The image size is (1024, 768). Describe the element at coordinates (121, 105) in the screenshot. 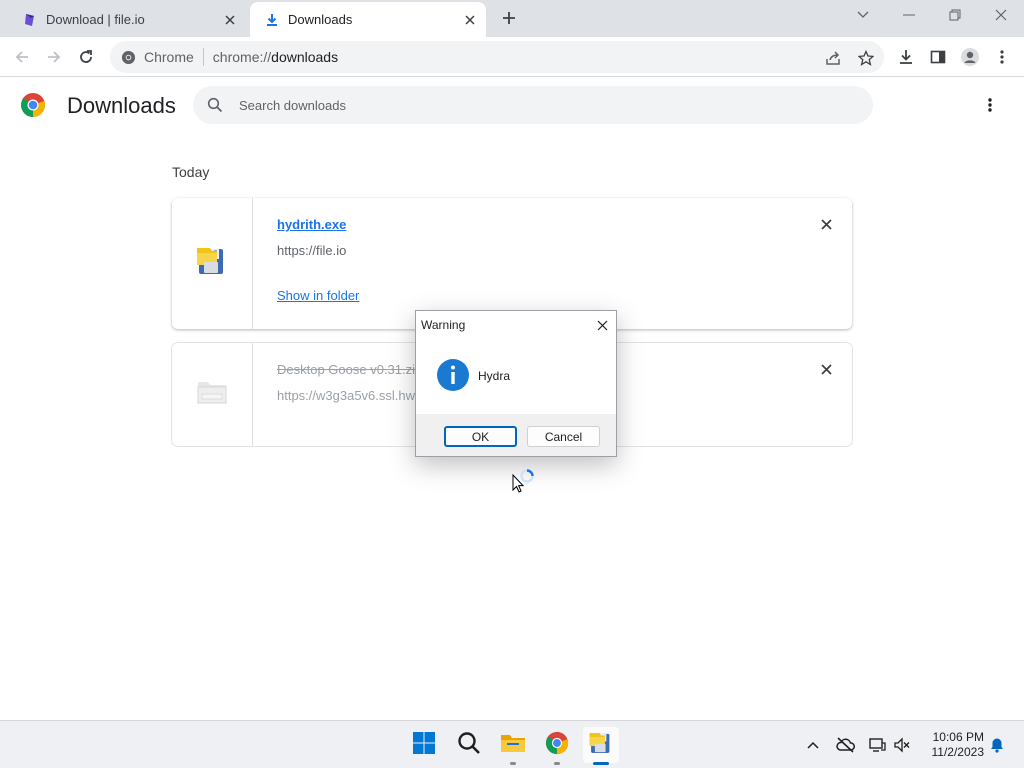

I see `page-title: Downloads` at that location.